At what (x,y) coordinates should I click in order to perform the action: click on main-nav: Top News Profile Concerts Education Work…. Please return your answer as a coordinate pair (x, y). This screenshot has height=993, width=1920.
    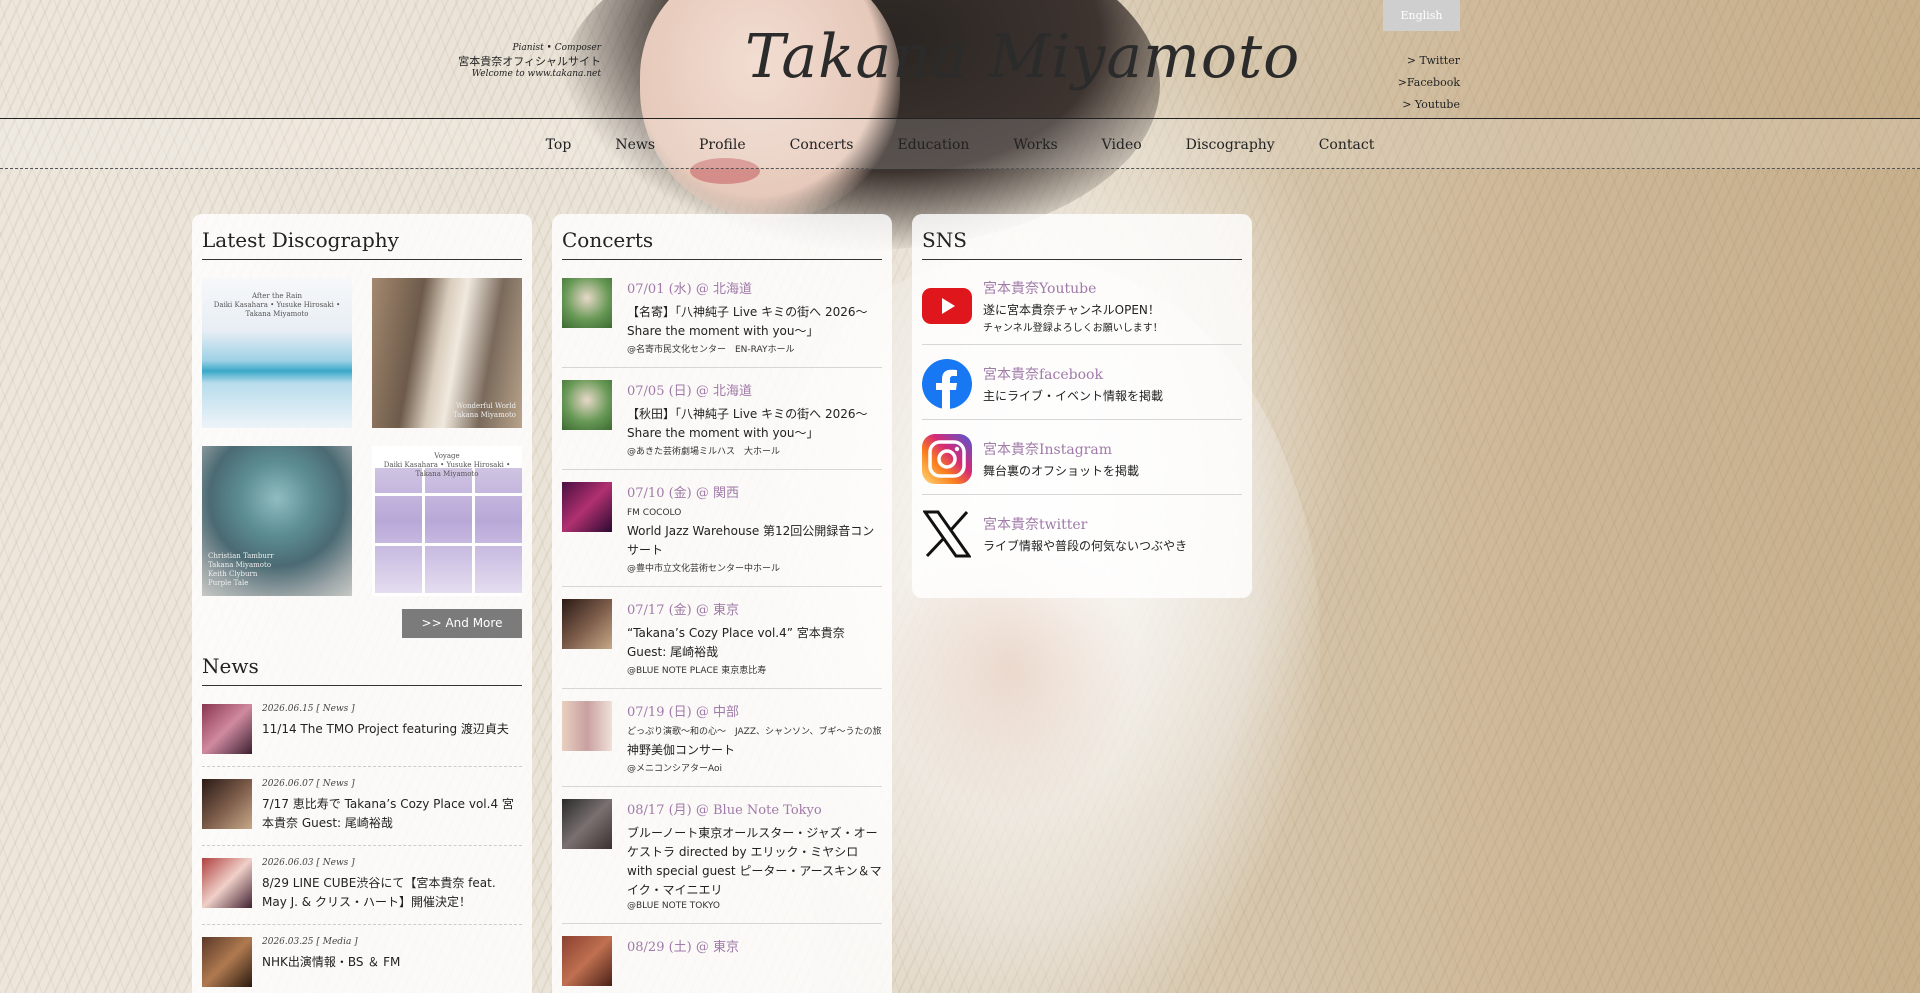
    Looking at the image, I should click on (960, 143).